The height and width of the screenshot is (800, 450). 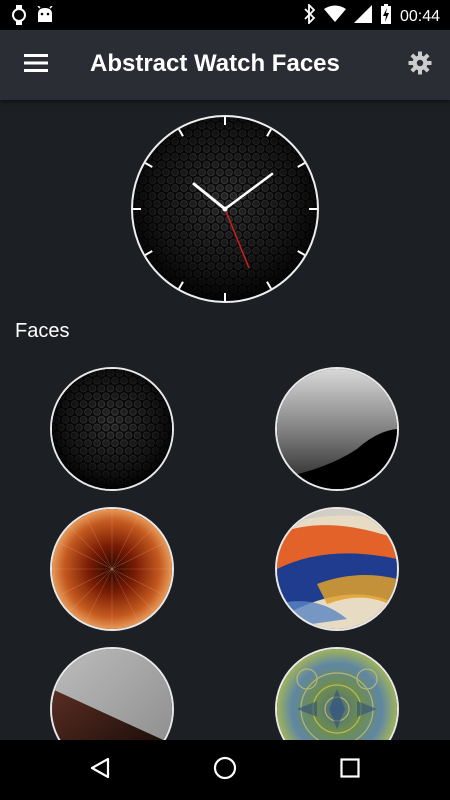 I want to click on recents-button, so click(x=350, y=770).